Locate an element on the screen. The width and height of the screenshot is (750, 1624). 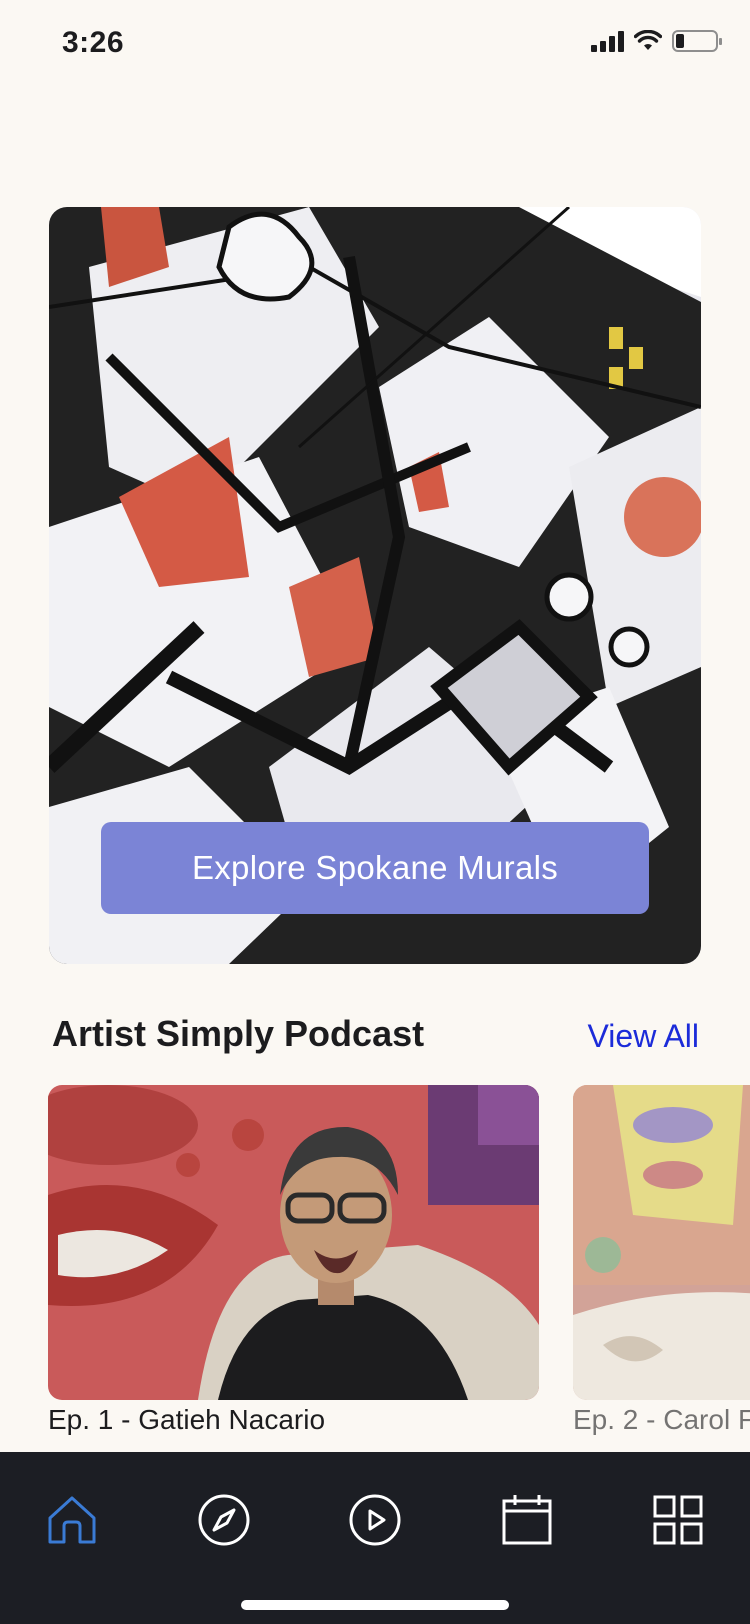
tab-calendar is located at coordinates (527, 1520).